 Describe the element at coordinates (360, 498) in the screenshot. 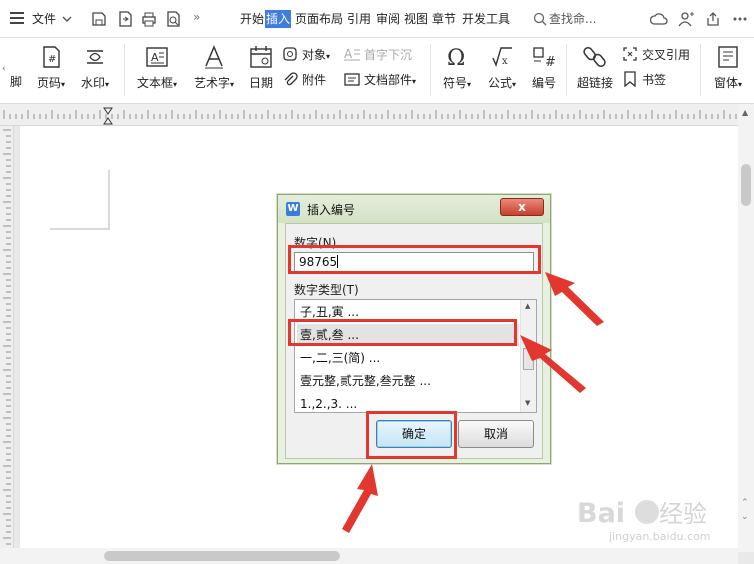

I see `arrow-to-ok-button` at that location.